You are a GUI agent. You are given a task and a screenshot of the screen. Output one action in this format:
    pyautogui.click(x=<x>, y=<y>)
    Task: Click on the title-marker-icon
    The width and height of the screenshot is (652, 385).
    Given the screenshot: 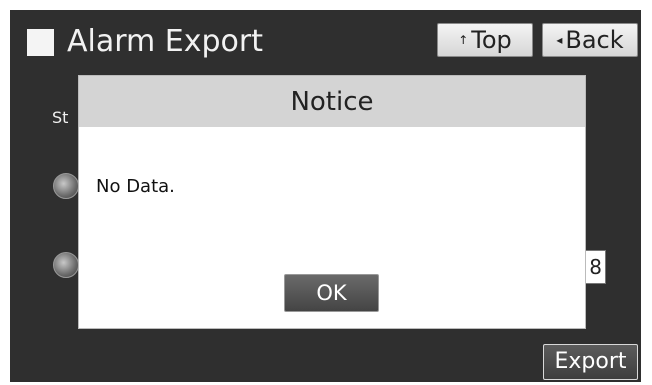 What is the action you would take?
    pyautogui.click(x=40, y=42)
    